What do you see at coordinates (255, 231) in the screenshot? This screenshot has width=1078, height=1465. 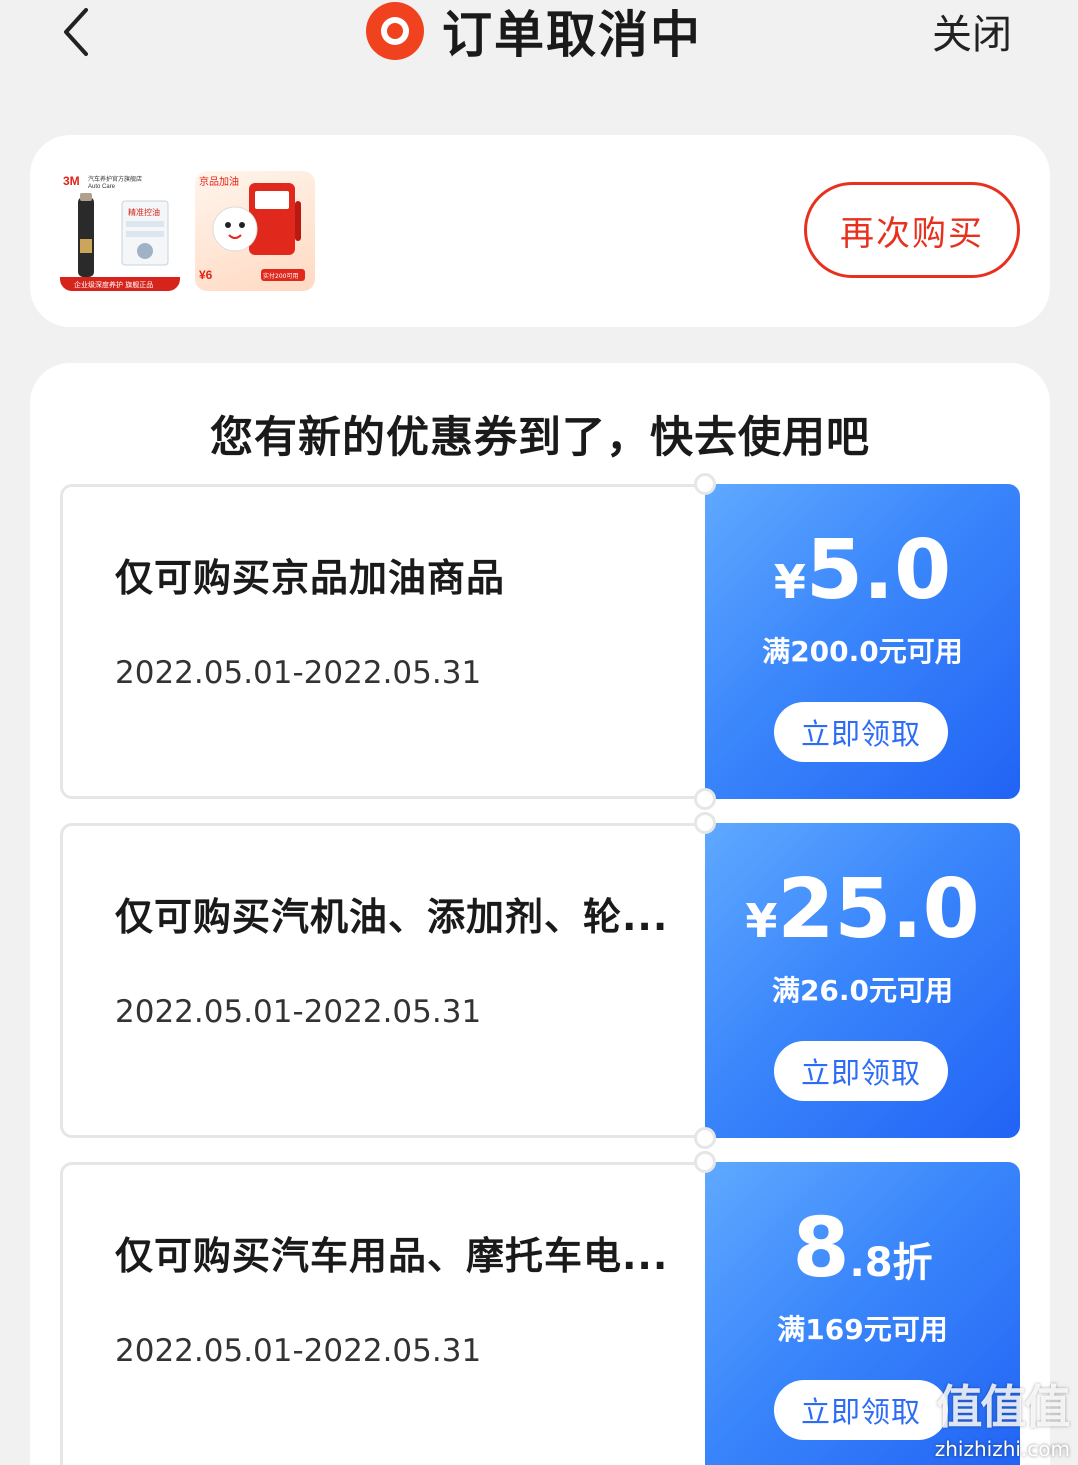 I see `product-jd-fuel-image: 京品加油 ¥6 实付200可用` at bounding box center [255, 231].